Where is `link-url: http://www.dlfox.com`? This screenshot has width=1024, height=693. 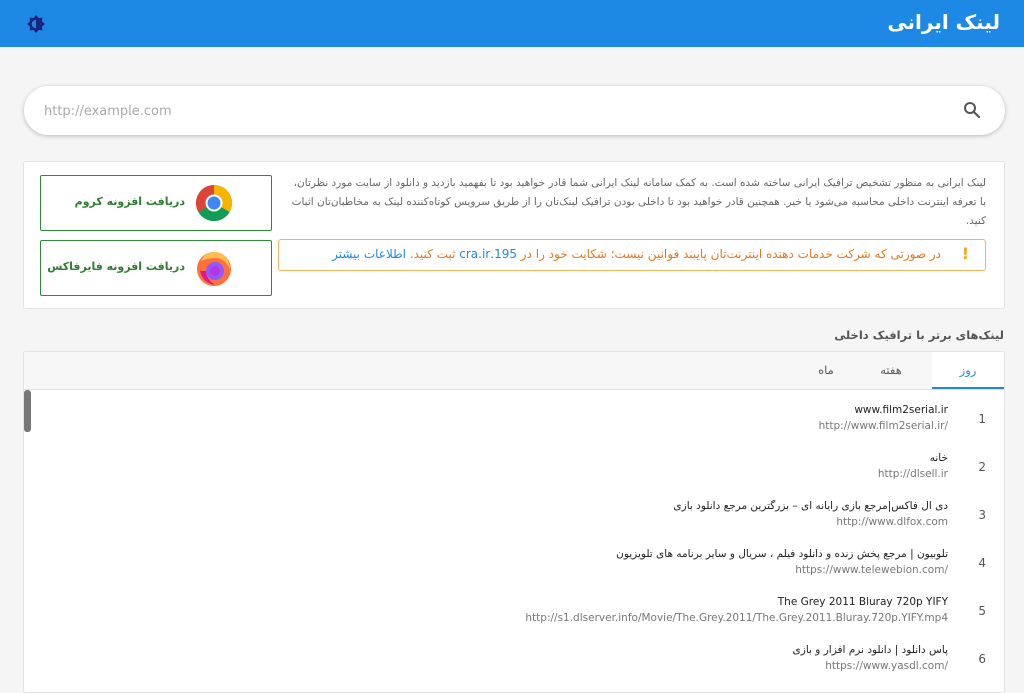 link-url: http://www.dlfox.com is located at coordinates (892, 522).